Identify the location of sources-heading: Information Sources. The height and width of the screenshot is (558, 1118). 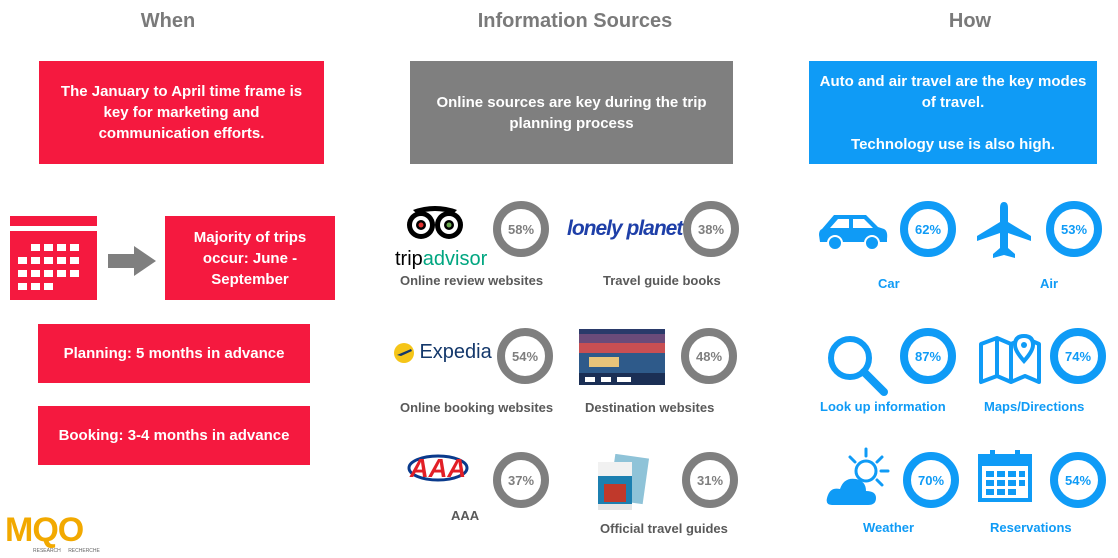
(575, 21).